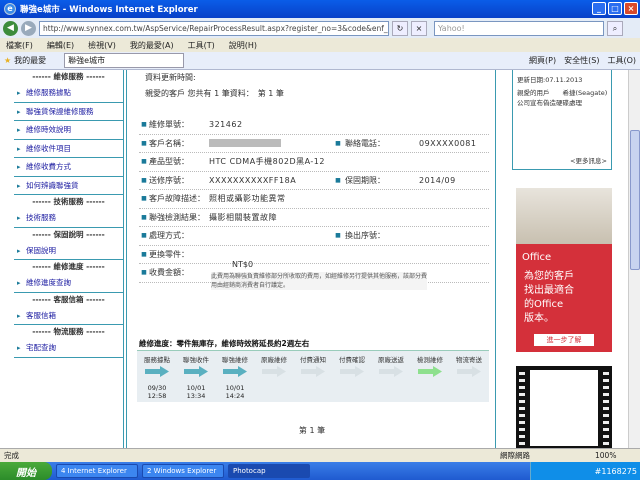 This screenshot has width=640, height=480. I want to click on refresh-icon: ↻, so click(400, 28).